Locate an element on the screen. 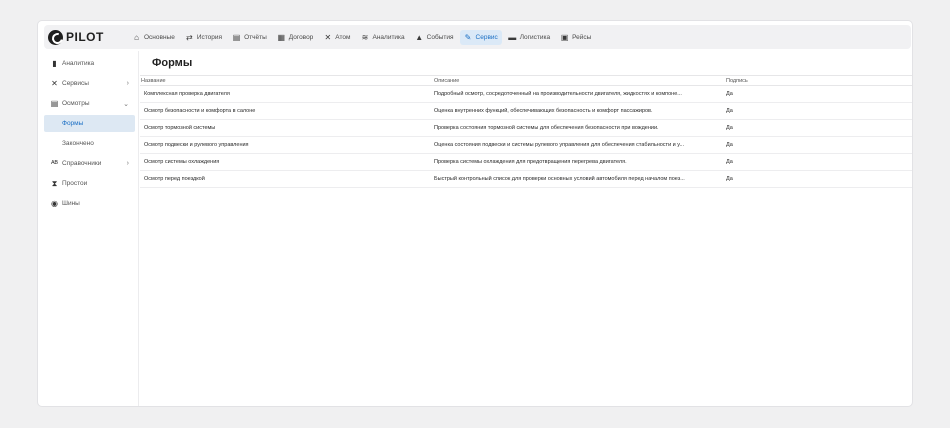  logo-icon is located at coordinates (55, 37).